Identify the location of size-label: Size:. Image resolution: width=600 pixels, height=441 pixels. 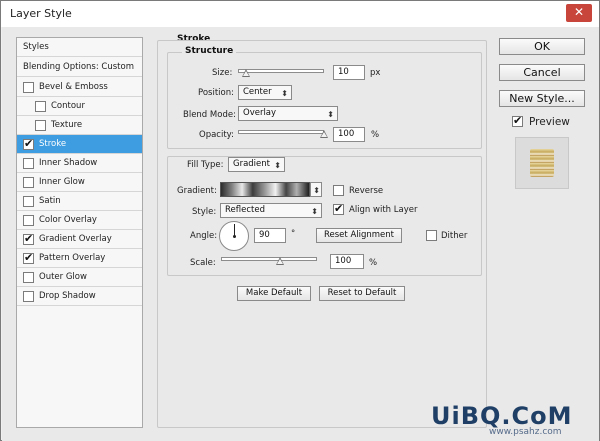
(222, 73).